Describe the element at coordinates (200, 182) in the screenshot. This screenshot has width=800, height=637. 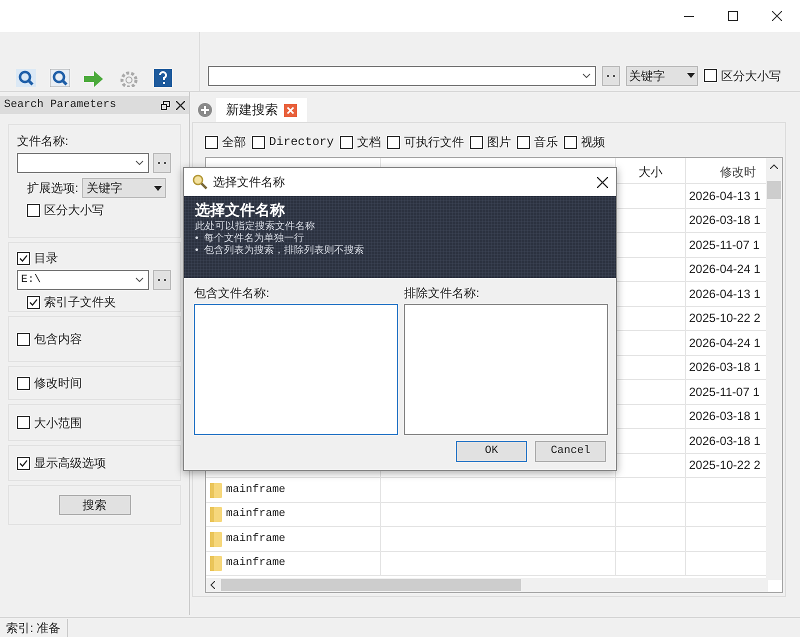
I see `magnifier-icon` at that location.